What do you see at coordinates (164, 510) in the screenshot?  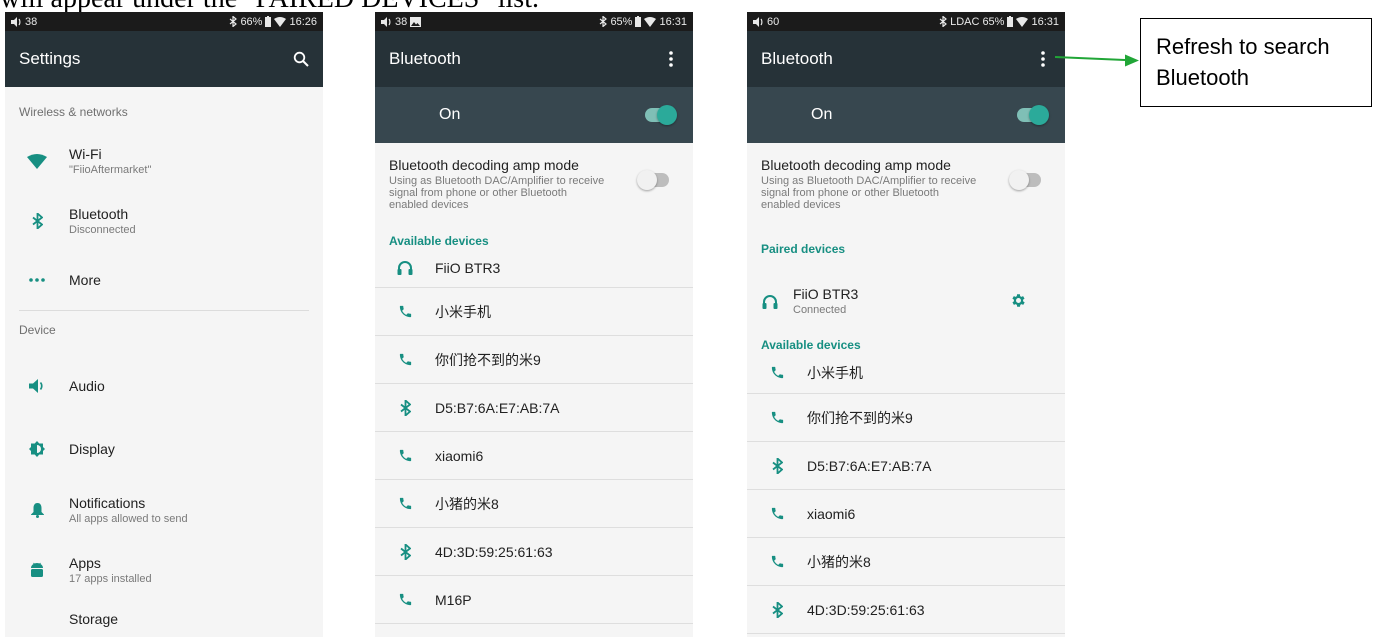 I see `settings-item-notifications: Notifications All apps allowed to send` at bounding box center [164, 510].